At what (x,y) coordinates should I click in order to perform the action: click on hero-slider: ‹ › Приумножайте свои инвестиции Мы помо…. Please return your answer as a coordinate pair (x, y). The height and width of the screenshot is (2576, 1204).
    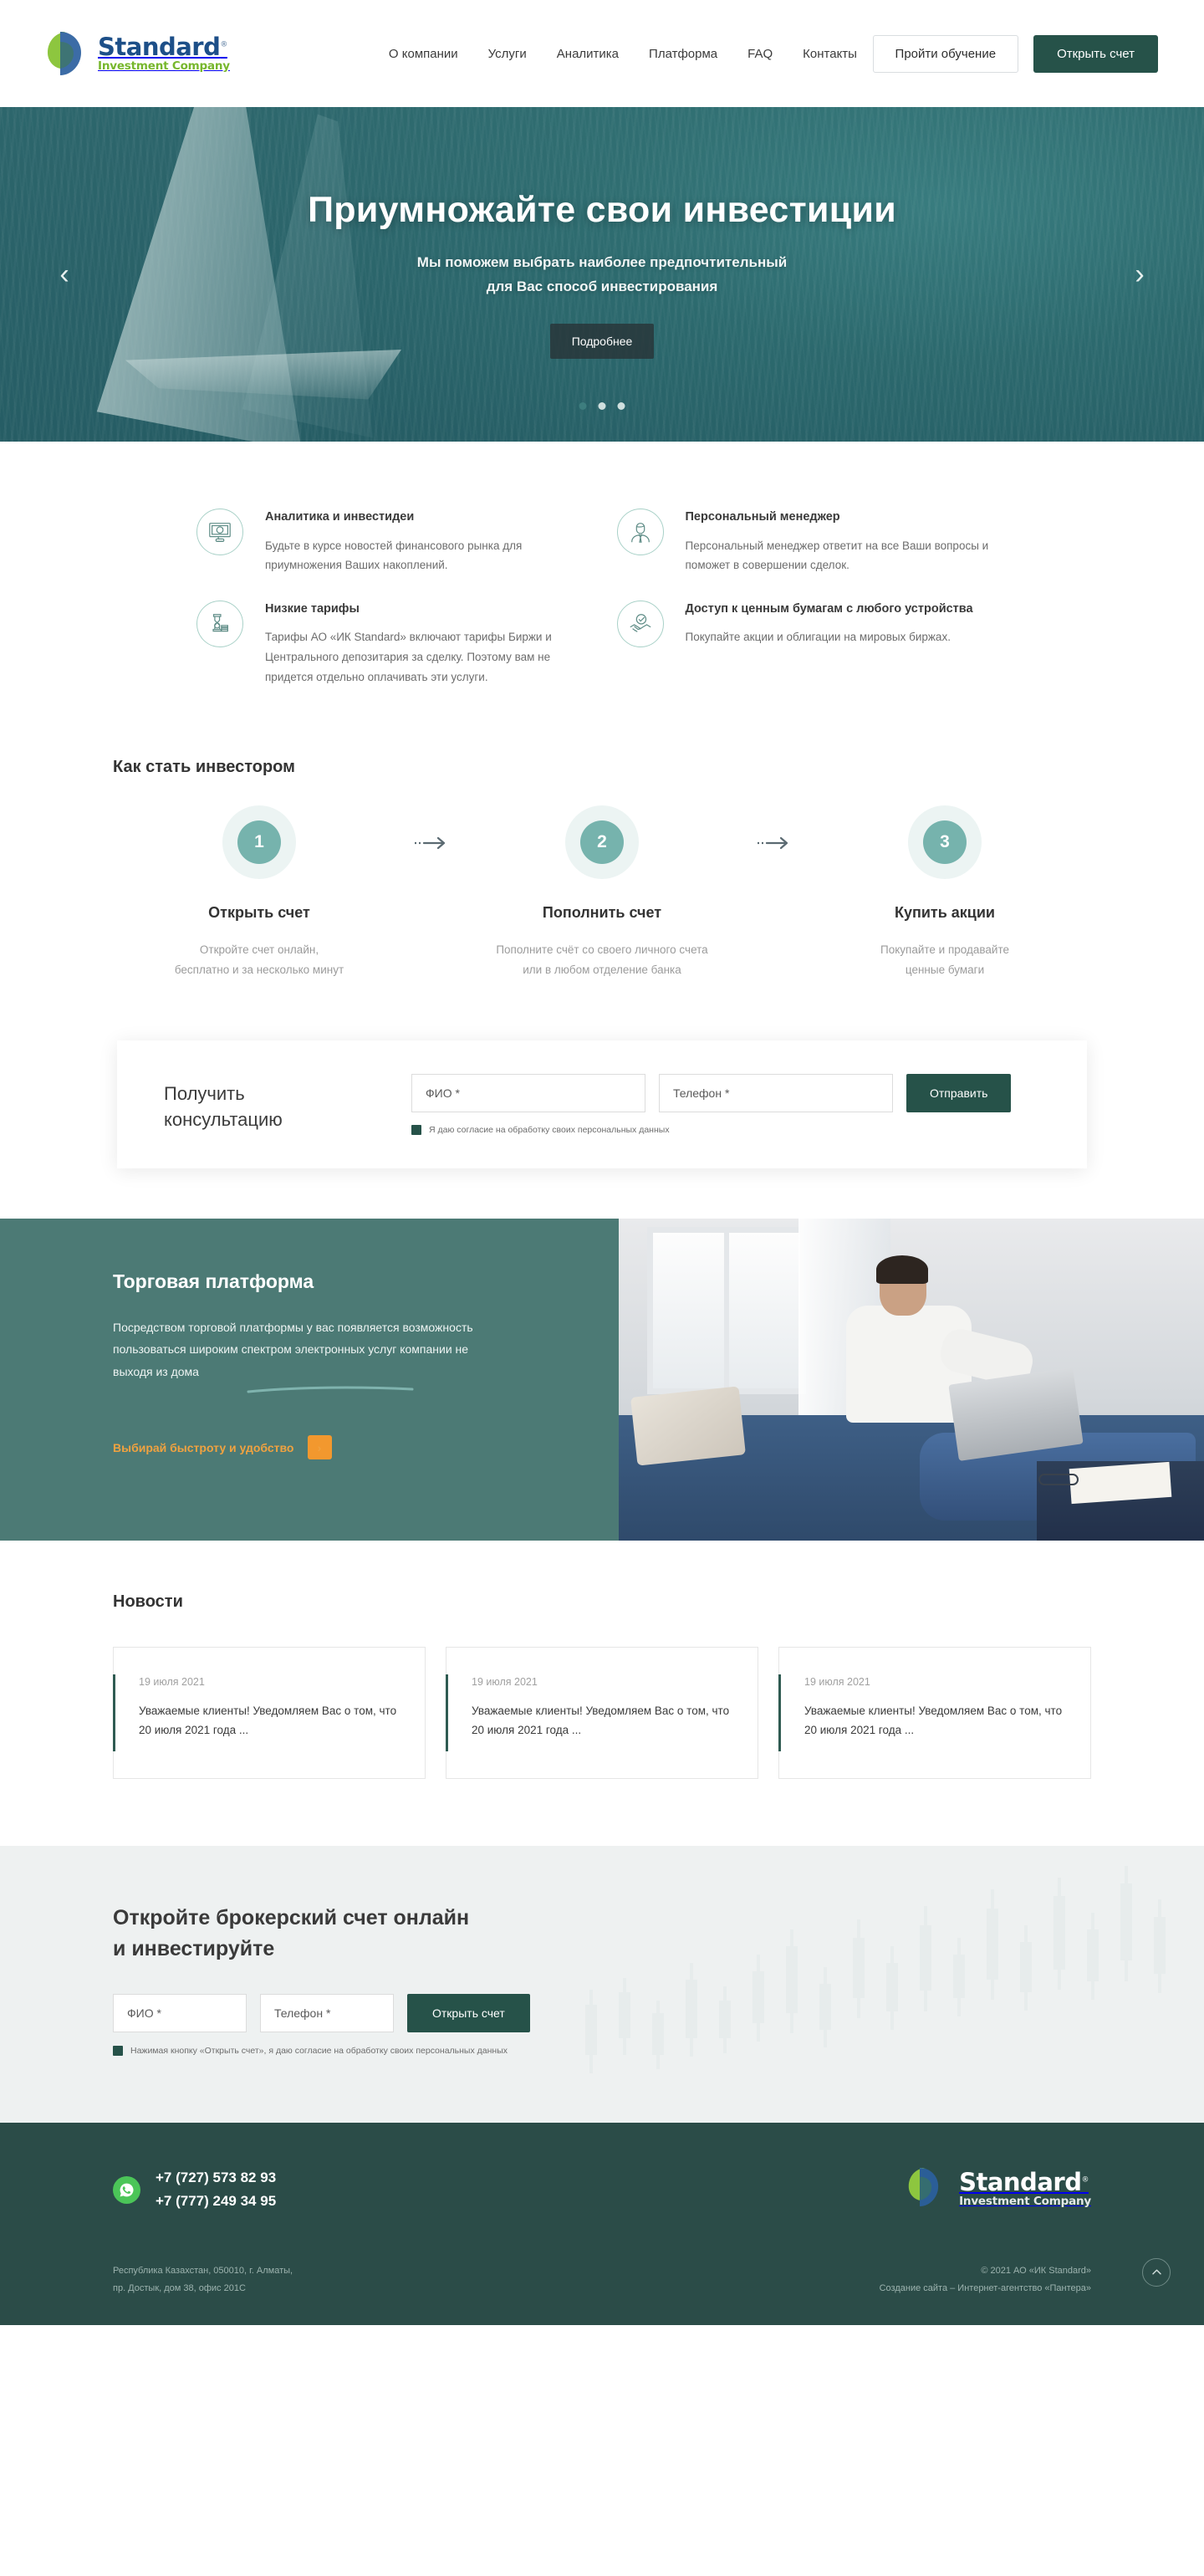
    Looking at the image, I should click on (602, 274).